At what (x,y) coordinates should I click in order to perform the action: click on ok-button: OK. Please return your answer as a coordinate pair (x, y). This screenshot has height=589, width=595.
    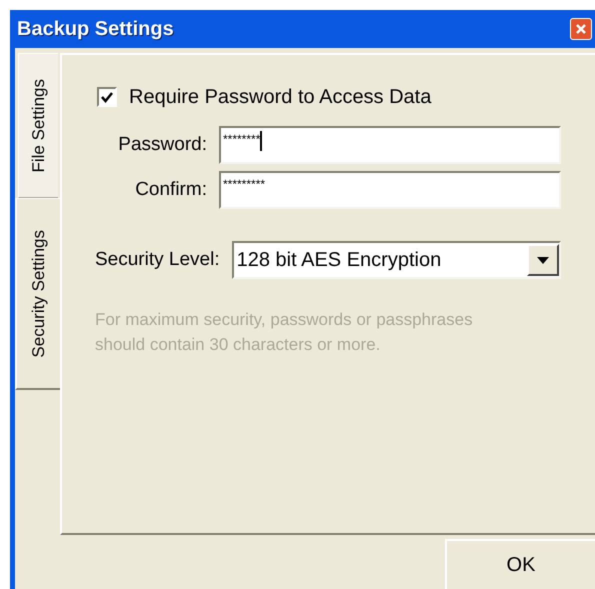
    Looking at the image, I should click on (520, 564).